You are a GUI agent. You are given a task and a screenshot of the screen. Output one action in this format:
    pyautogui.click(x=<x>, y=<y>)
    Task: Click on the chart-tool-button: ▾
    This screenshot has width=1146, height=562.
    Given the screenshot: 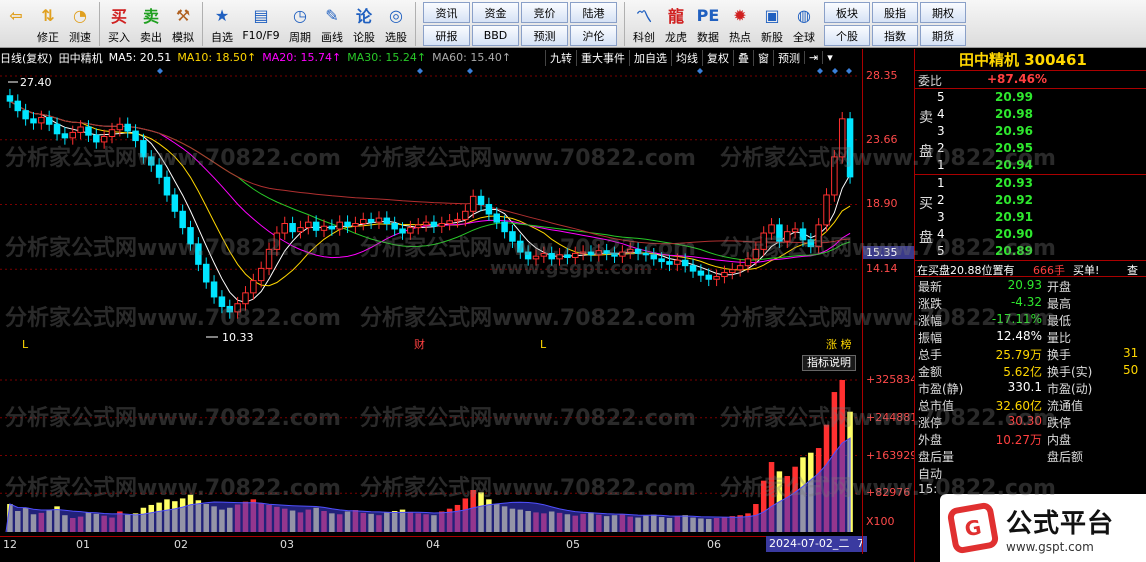 What is the action you would take?
    pyautogui.click(x=829, y=57)
    